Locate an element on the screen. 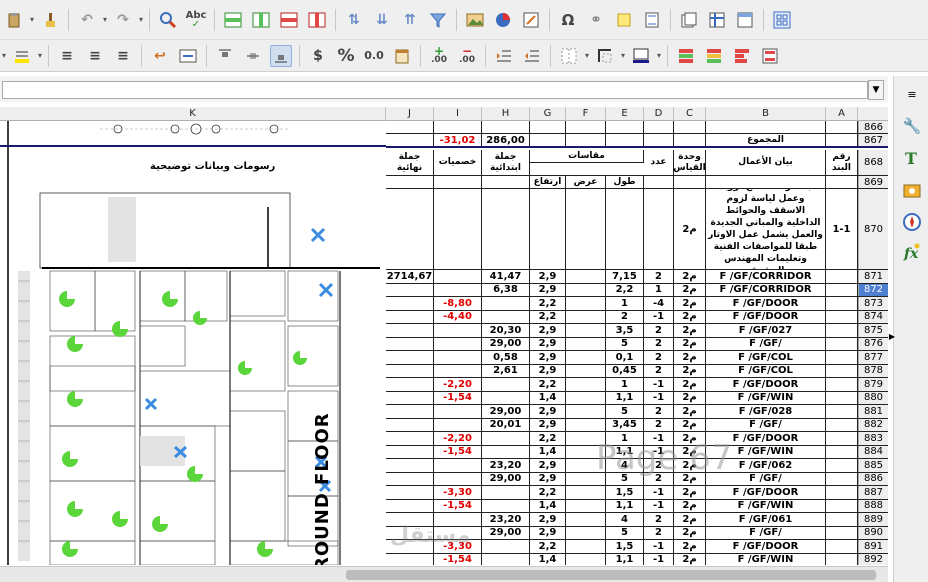 The height and width of the screenshot is (582, 928). sort-descending-icon: ⇊ is located at coordinates (382, 20).